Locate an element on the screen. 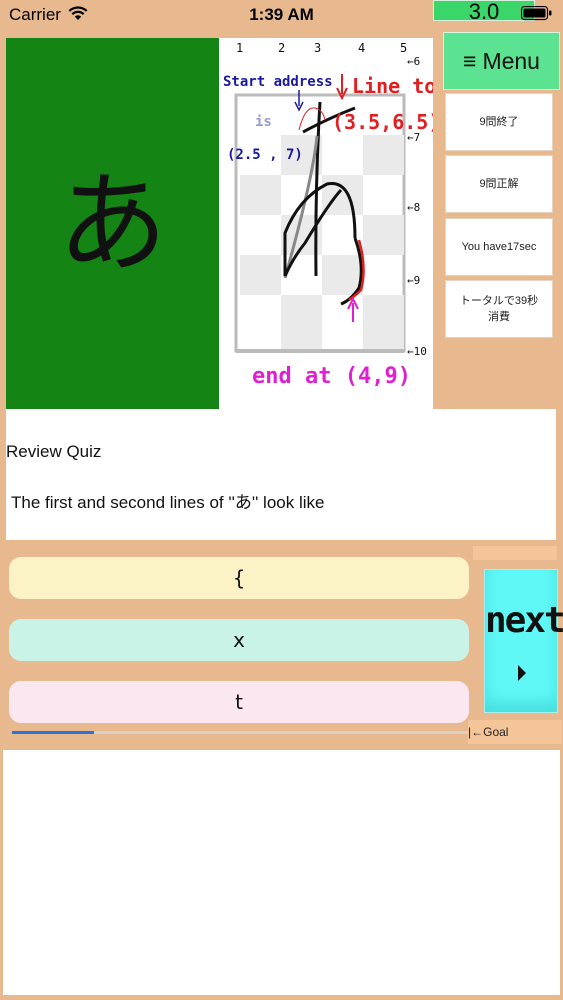 This screenshot has width=563, height=1000. answer-label: x is located at coordinates (239, 640).